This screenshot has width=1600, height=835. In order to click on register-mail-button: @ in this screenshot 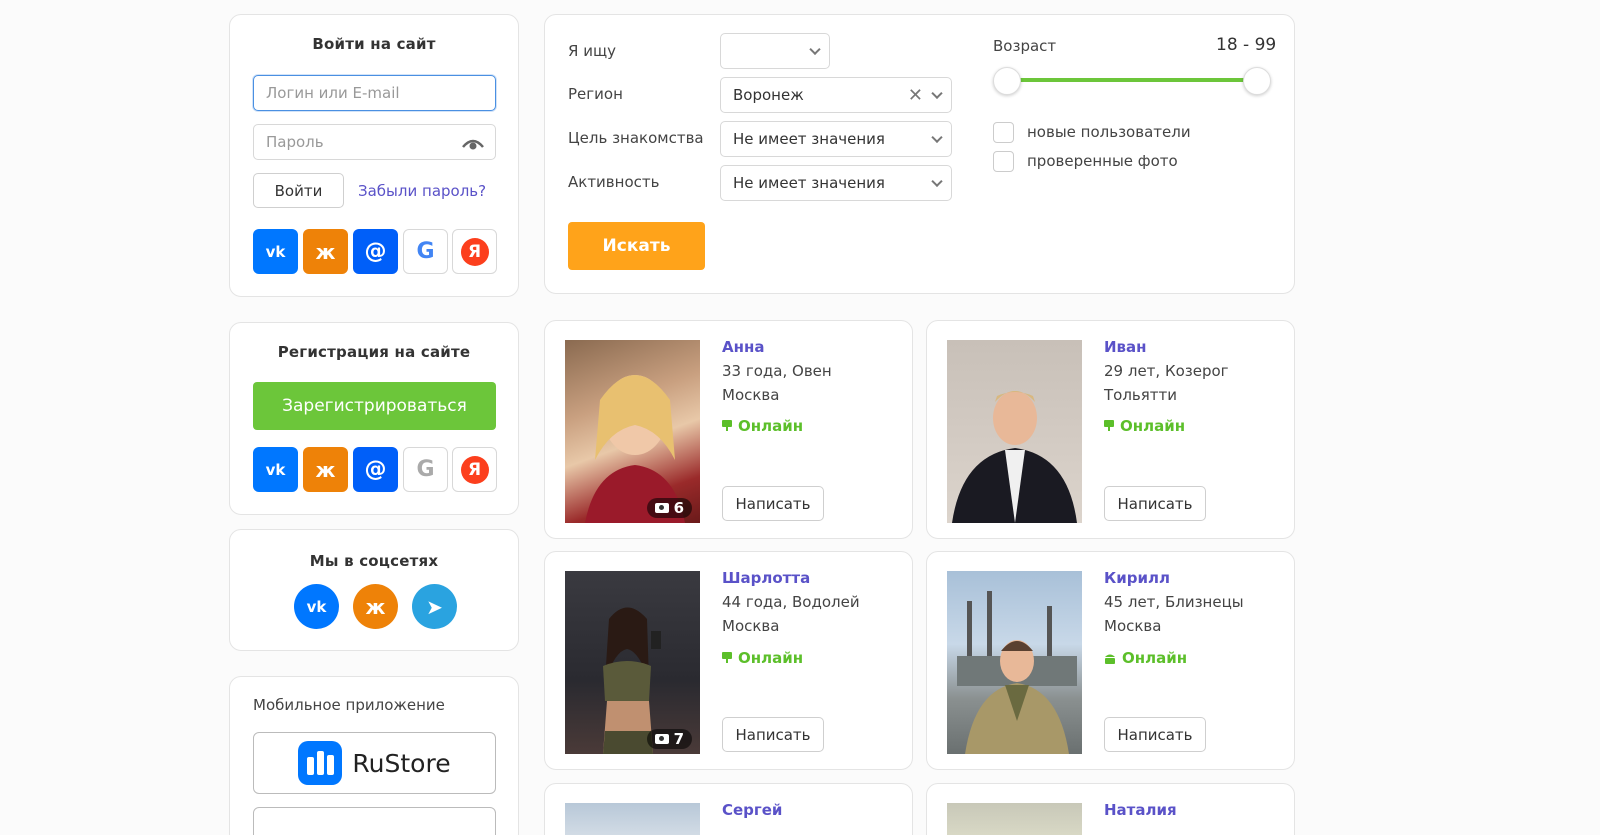, I will do `click(375, 469)`.